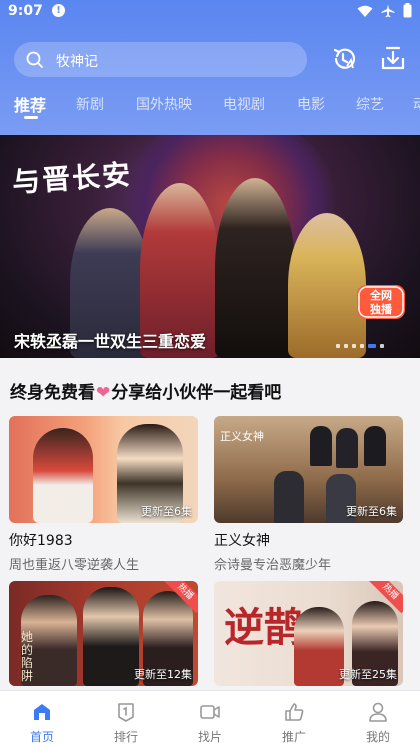 This screenshot has height=747, width=420. I want to click on show-card: 正义女神 更新至6集 正义女神 佘诗曼专治恶魔少年, so click(308, 494).